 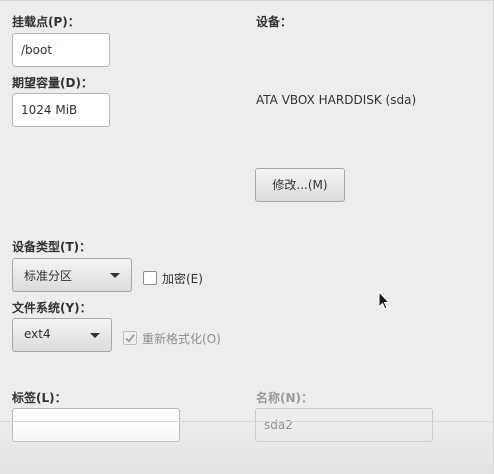 What do you see at coordinates (61, 110) in the screenshot?
I see `desired-capacity-input` at bounding box center [61, 110].